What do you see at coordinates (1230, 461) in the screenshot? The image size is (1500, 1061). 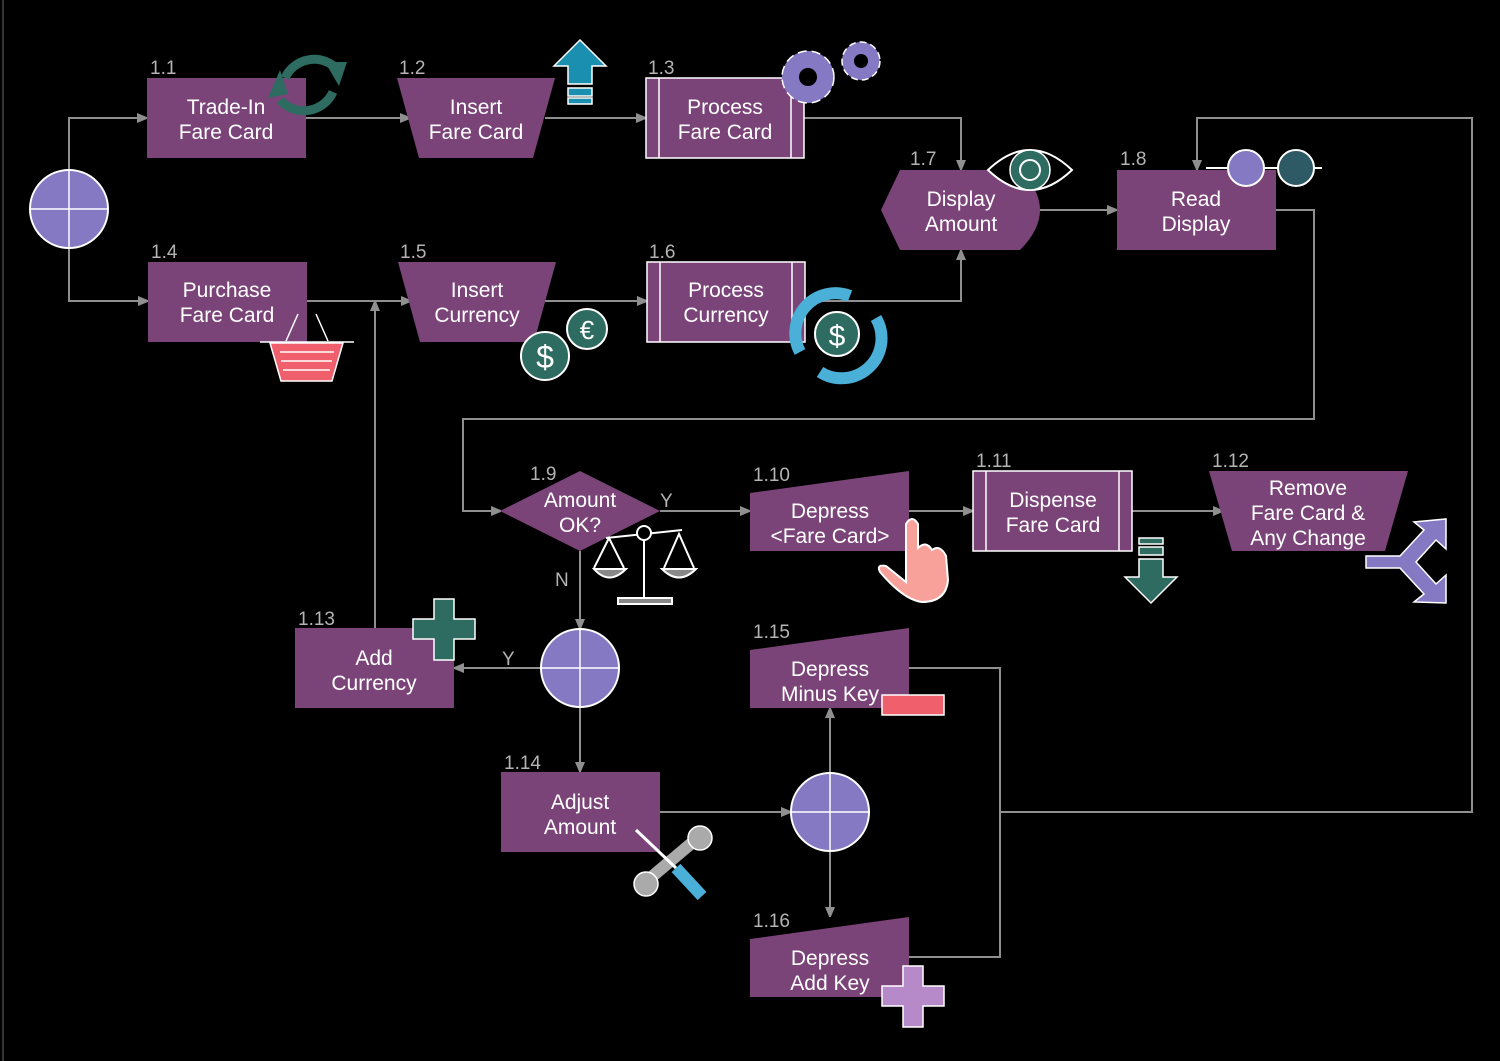 I see `node-number: 1.12` at bounding box center [1230, 461].